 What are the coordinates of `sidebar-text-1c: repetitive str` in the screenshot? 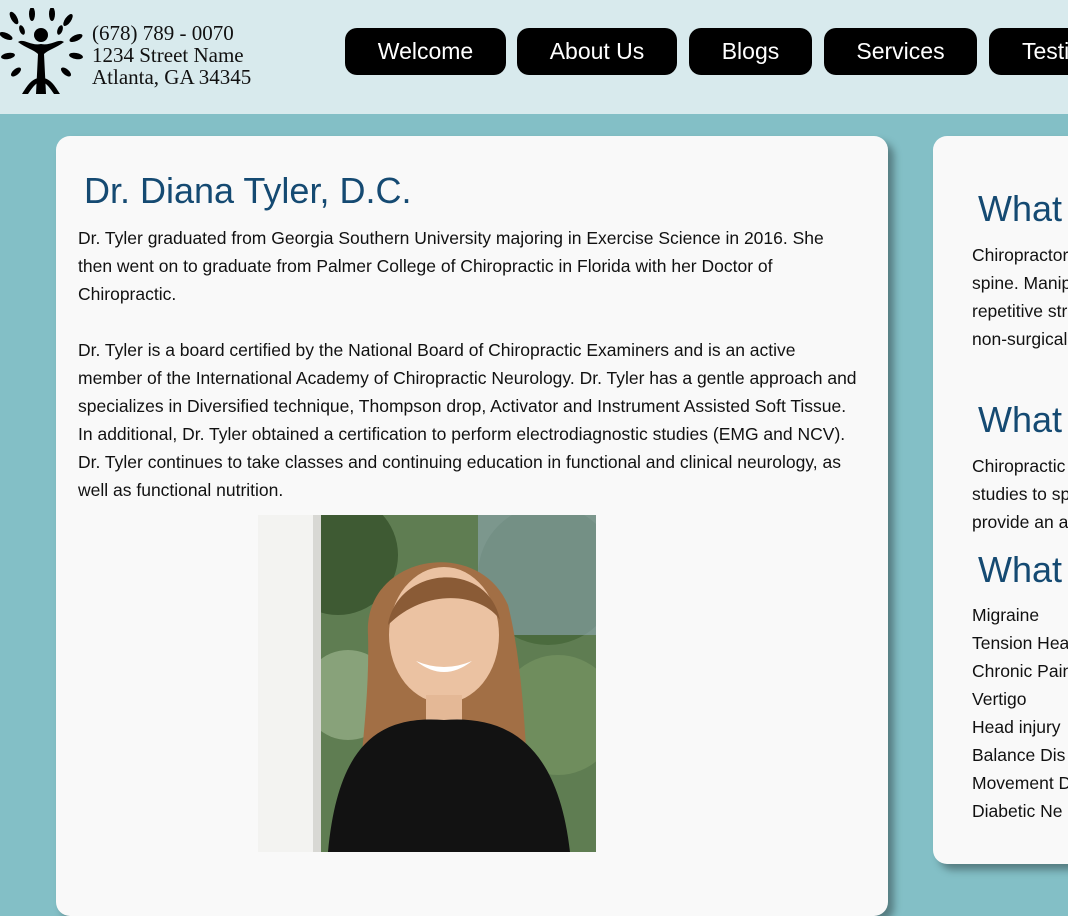 It's located at (1020, 311).